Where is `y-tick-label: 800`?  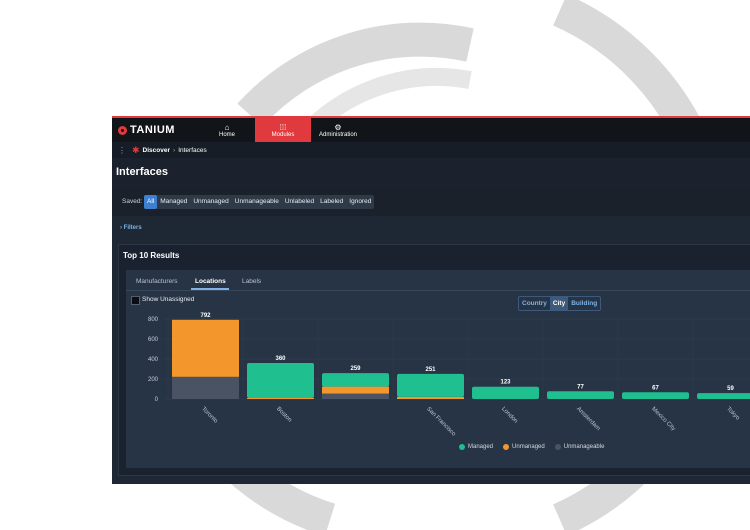
y-tick-label: 800 is located at coordinates (153, 320).